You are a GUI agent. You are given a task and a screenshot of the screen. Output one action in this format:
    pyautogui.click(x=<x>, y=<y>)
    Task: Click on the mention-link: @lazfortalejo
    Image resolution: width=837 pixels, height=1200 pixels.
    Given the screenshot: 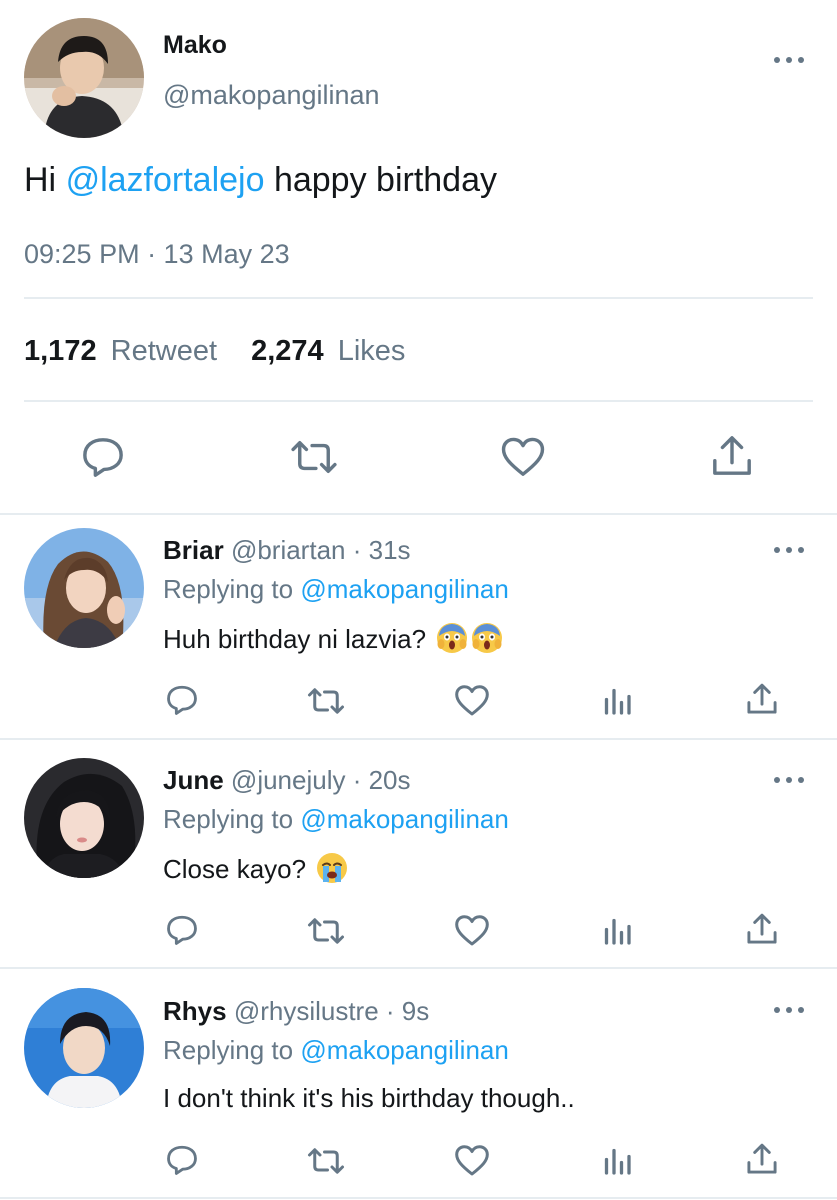 What is the action you would take?
    pyautogui.click(x=165, y=180)
    